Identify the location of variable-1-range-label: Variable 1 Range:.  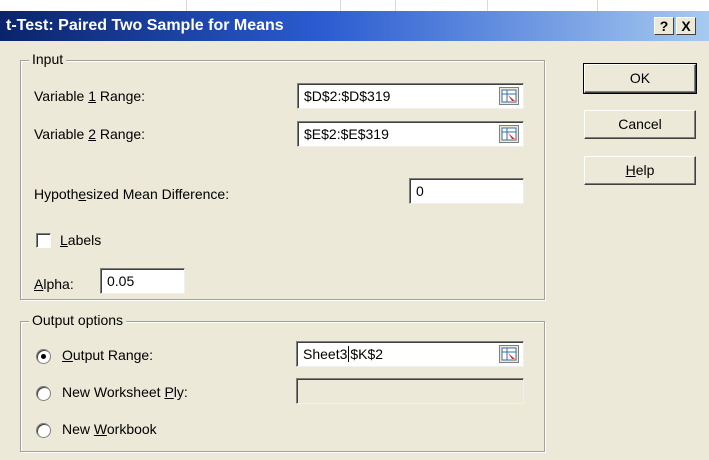
(90, 96).